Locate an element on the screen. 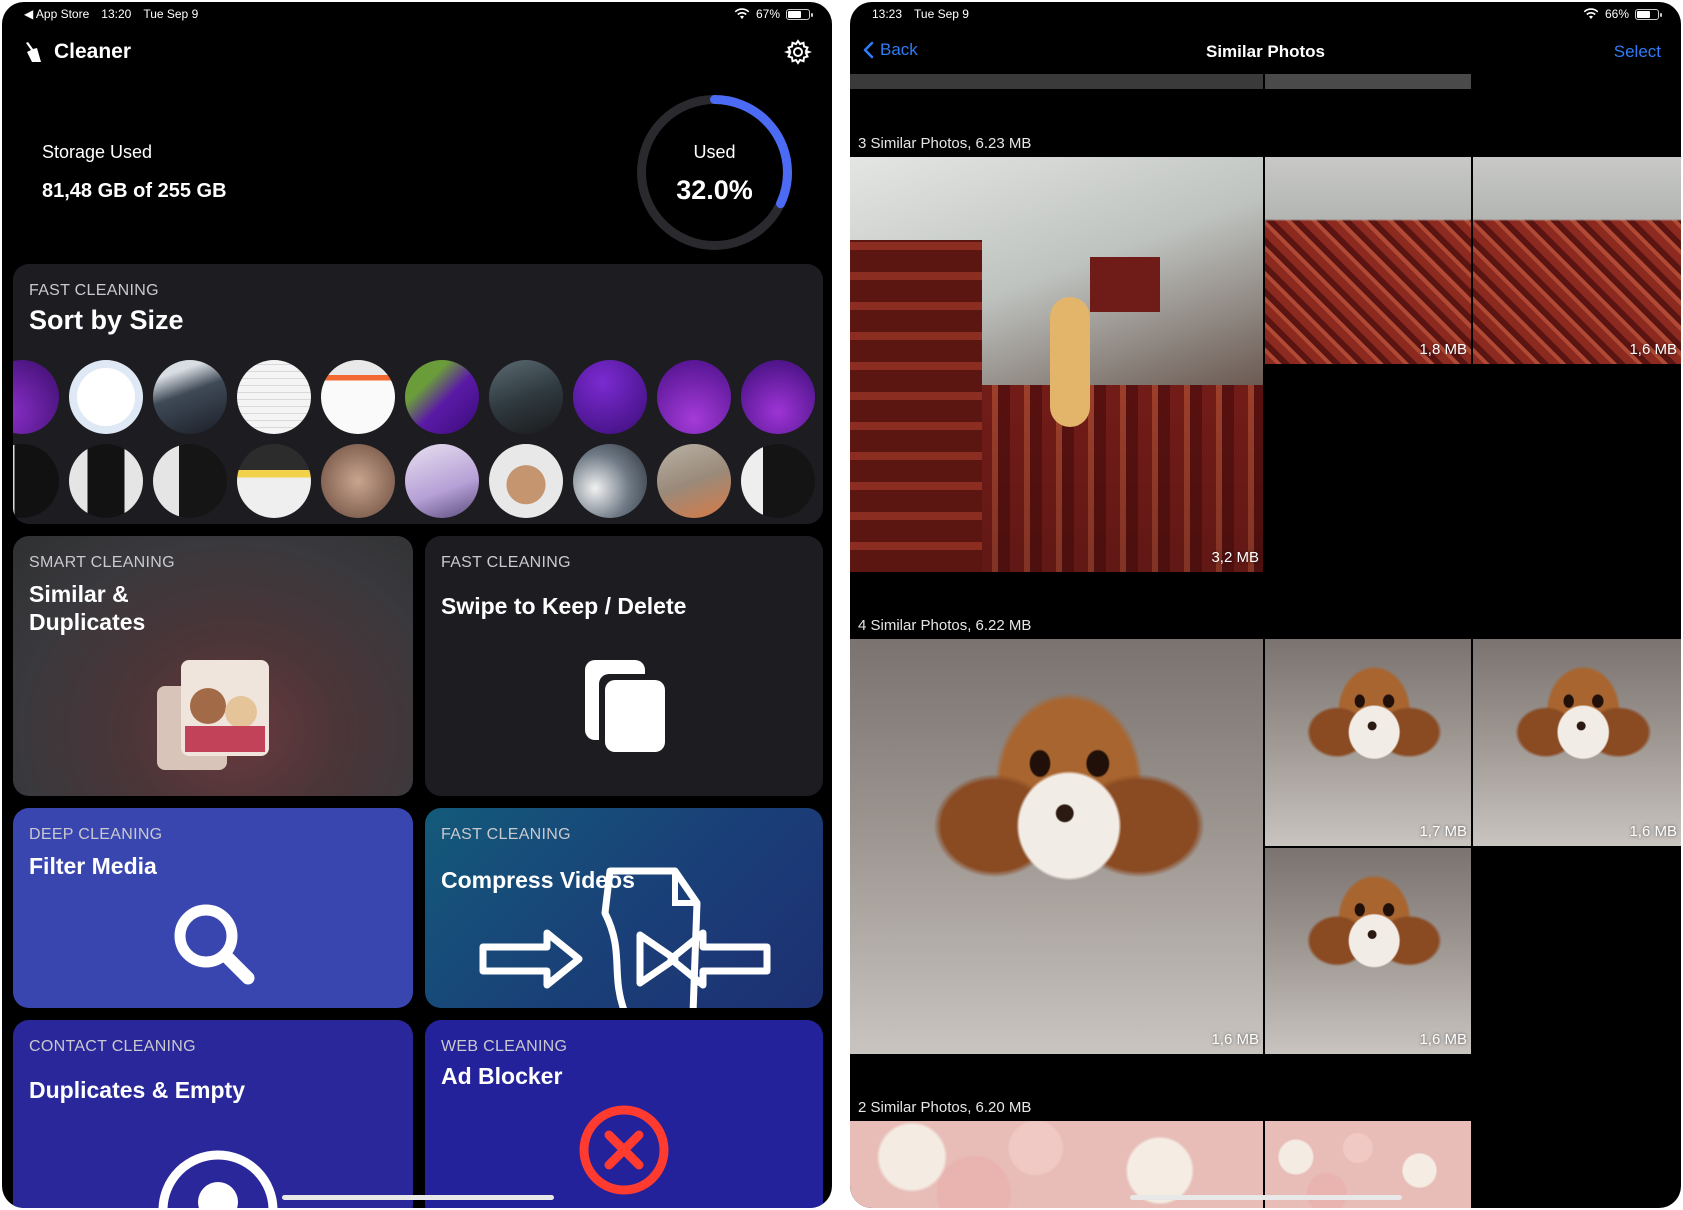  photo-thumbnail: 1,7 MB is located at coordinates (1368, 742).